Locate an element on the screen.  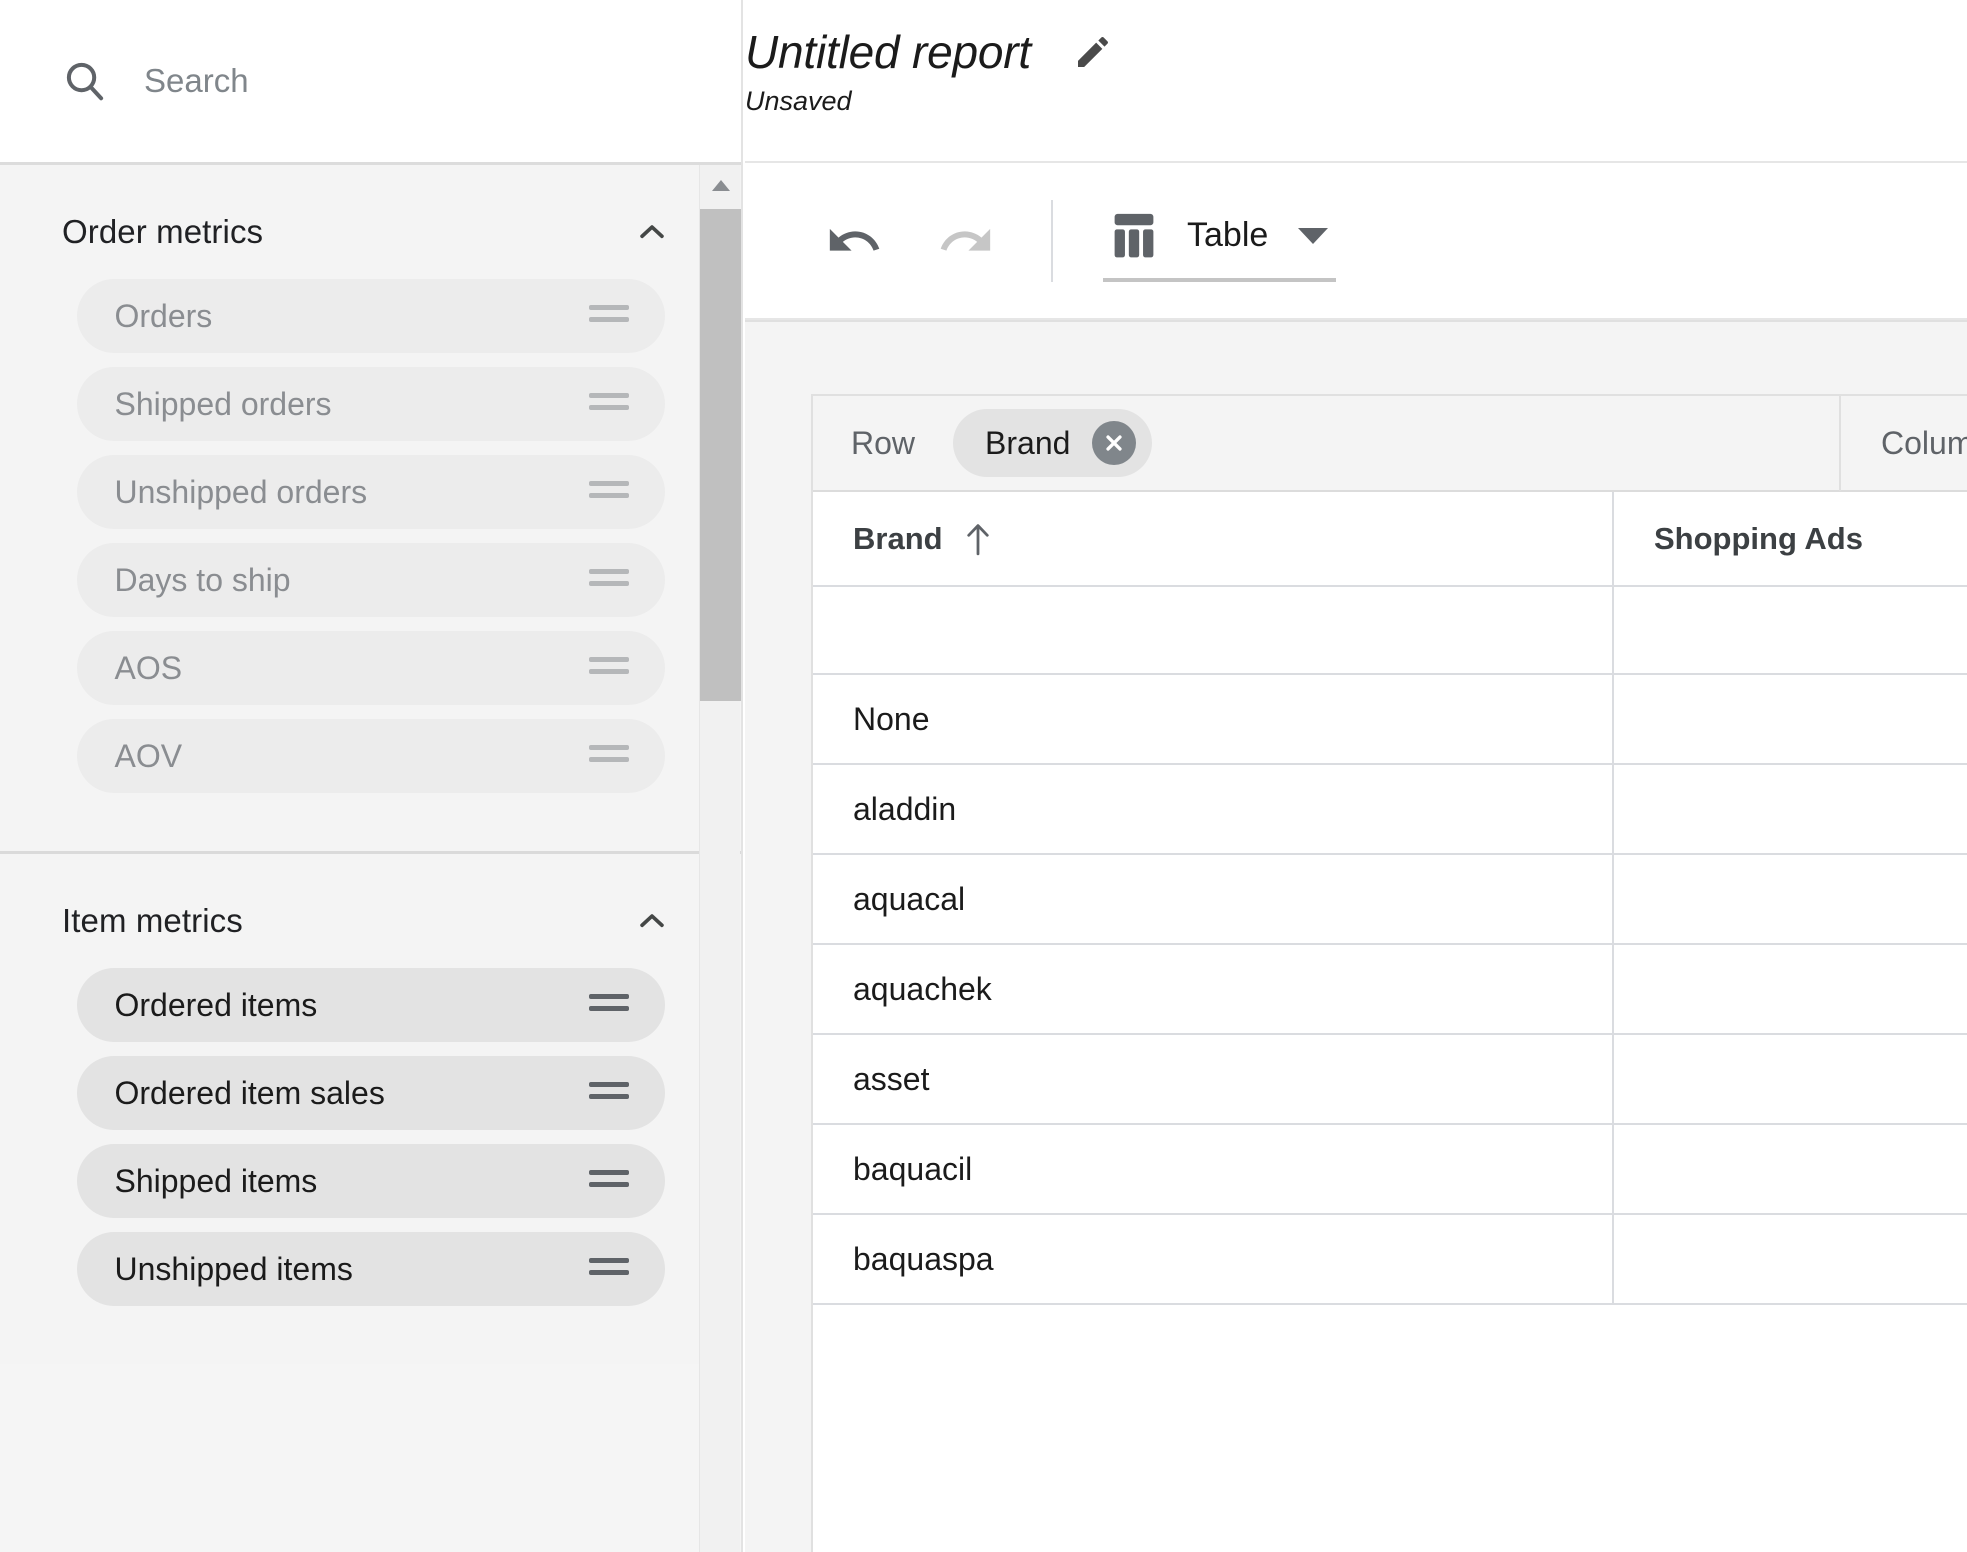
cell-brand: baquacil is located at coordinates (1213, 1169).